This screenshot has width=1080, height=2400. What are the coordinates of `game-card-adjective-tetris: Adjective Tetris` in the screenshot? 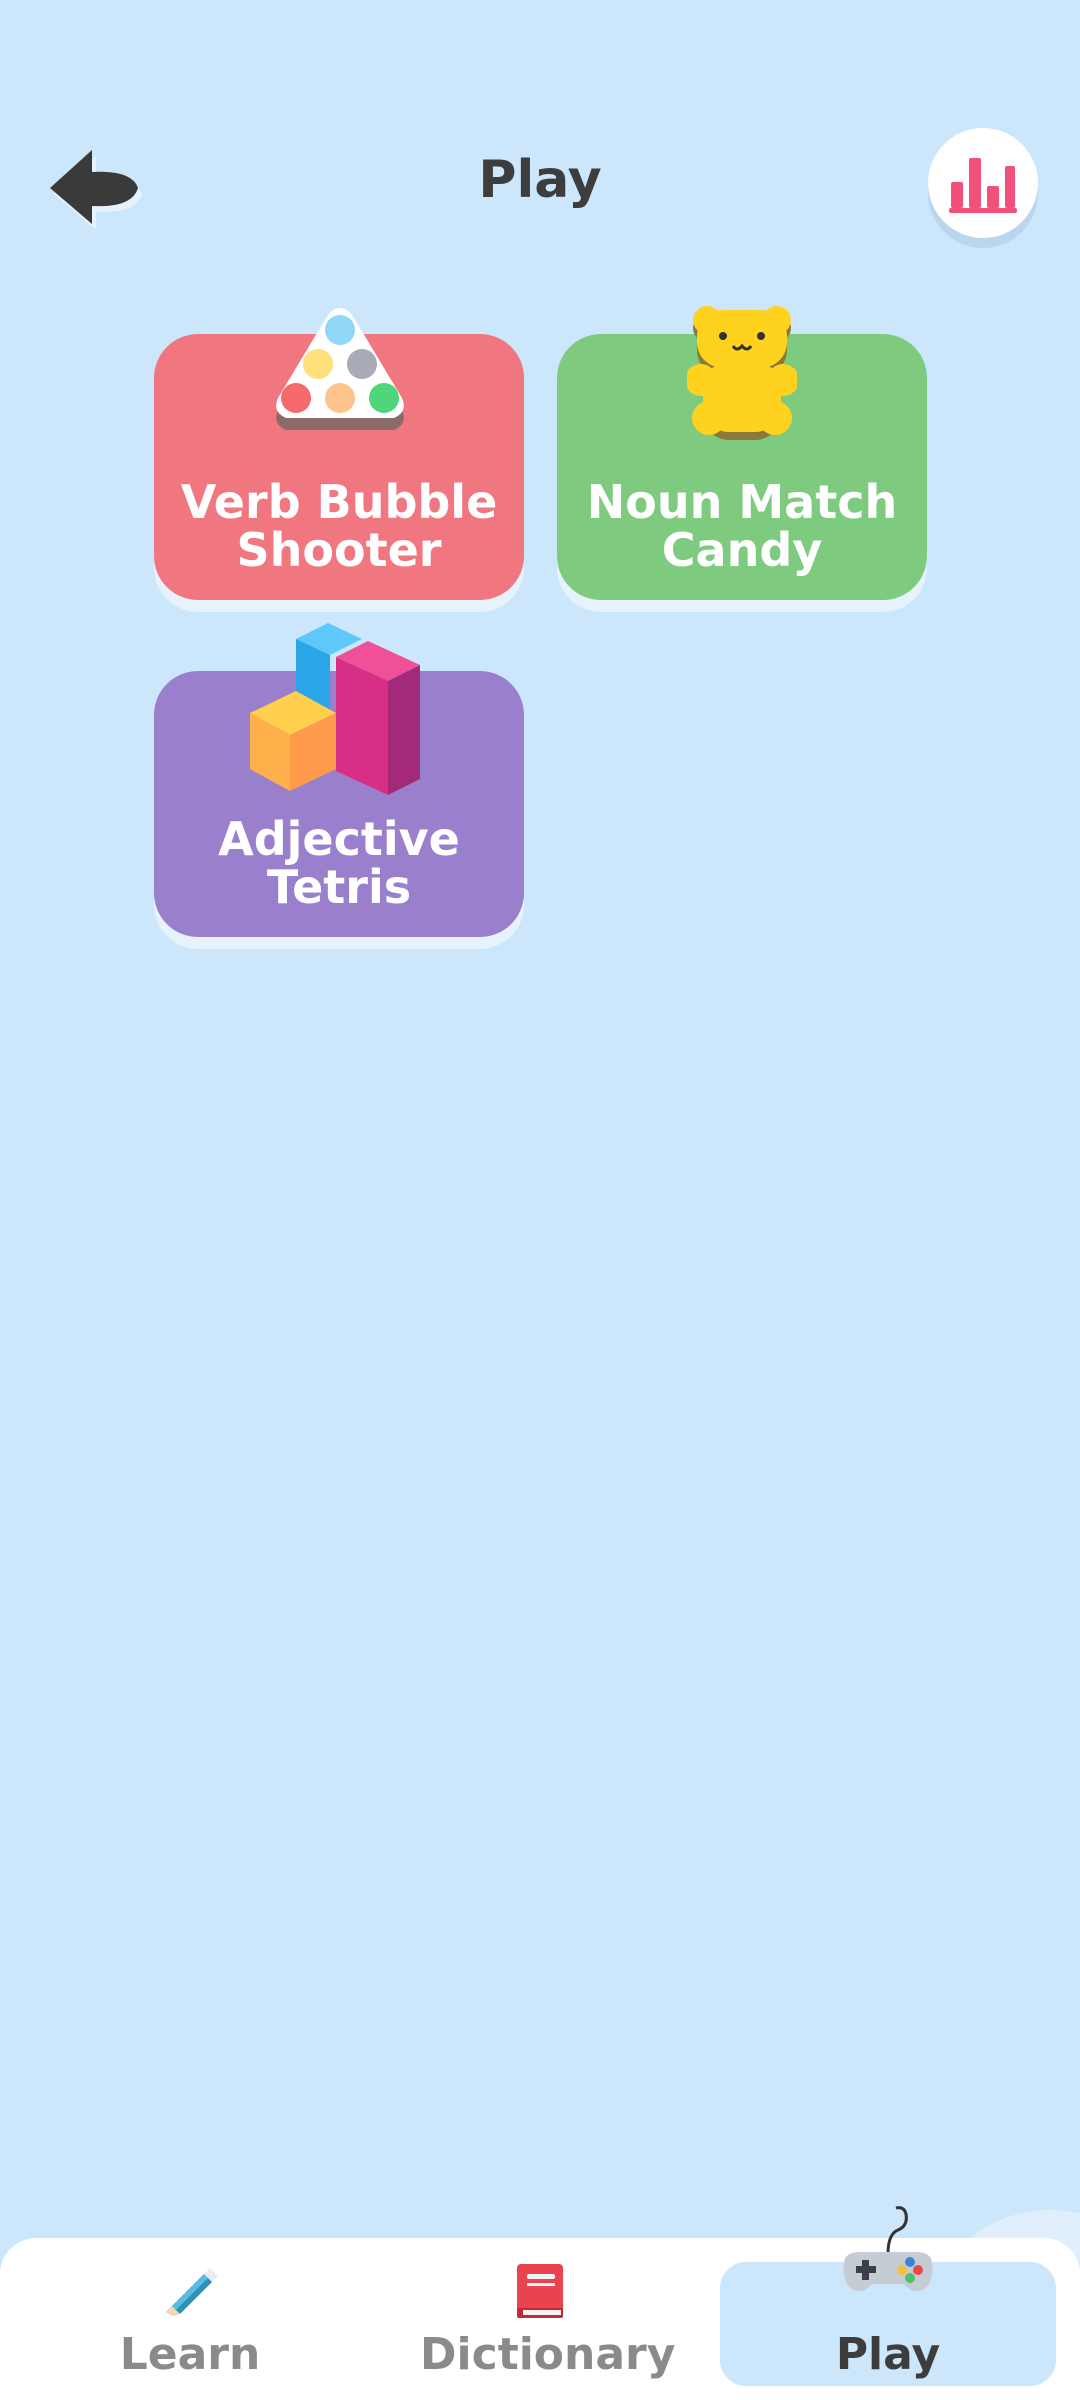 It's located at (339, 780).